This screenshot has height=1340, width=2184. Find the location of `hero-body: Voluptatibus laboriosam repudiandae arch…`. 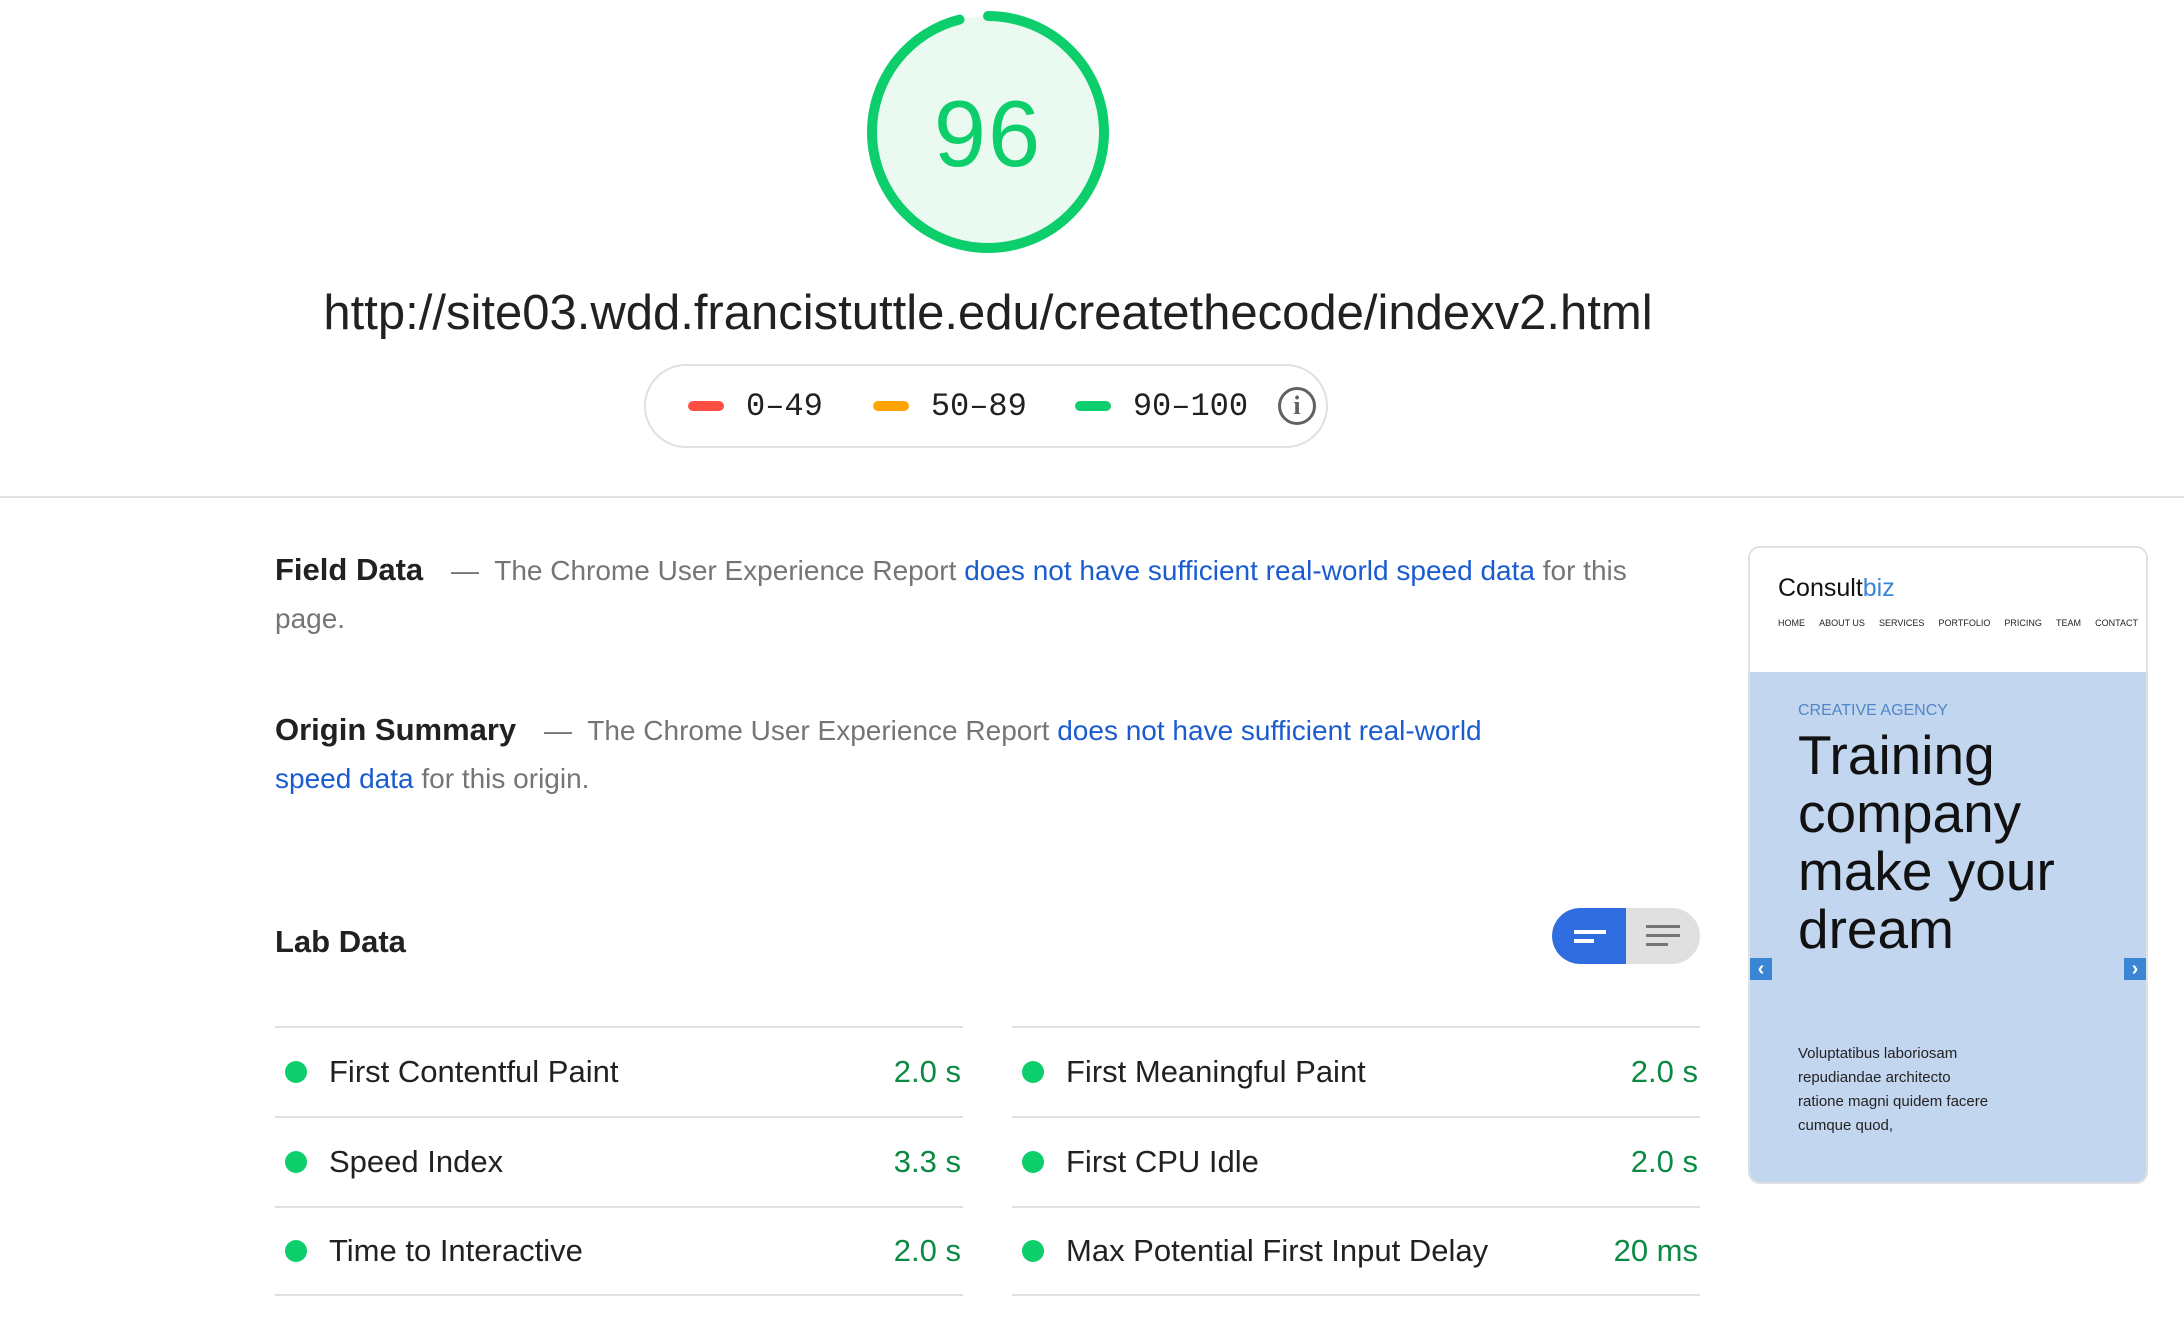

hero-body: Voluptatibus laboriosam repudiandae arch… is located at coordinates (1893, 1089).